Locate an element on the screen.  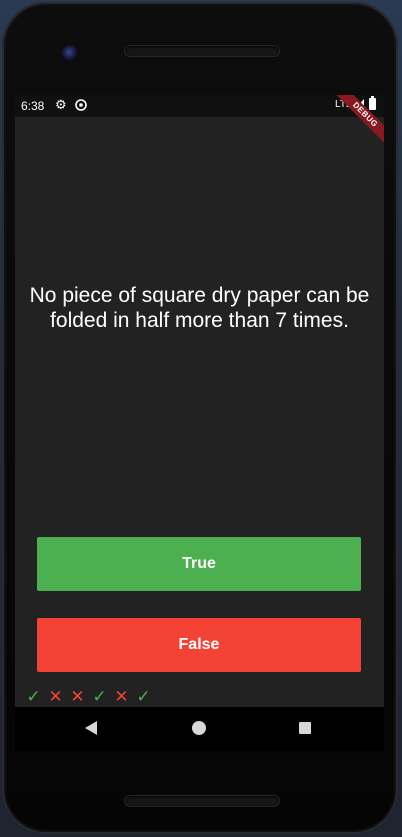
navigation-bar is located at coordinates (199, 729).